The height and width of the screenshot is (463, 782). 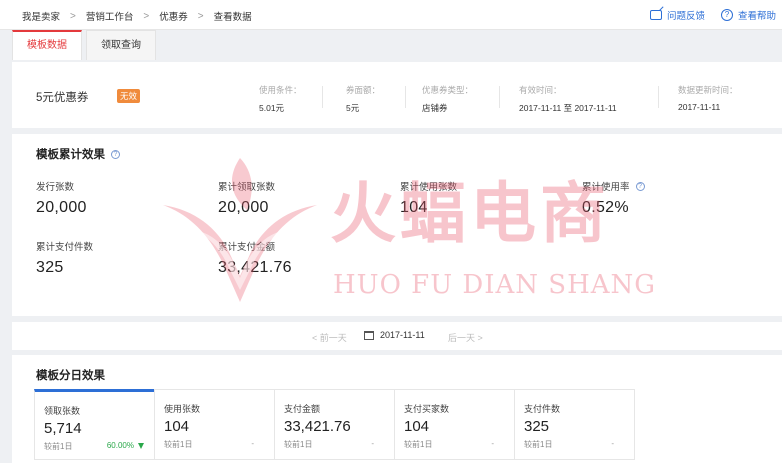 What do you see at coordinates (465, 337) in the screenshot?
I see `next-day-button: 后一天 >` at bounding box center [465, 337].